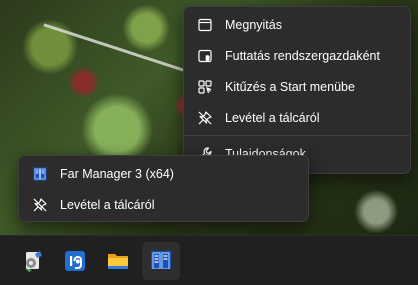  I want to click on folder-icon, so click(118, 261).